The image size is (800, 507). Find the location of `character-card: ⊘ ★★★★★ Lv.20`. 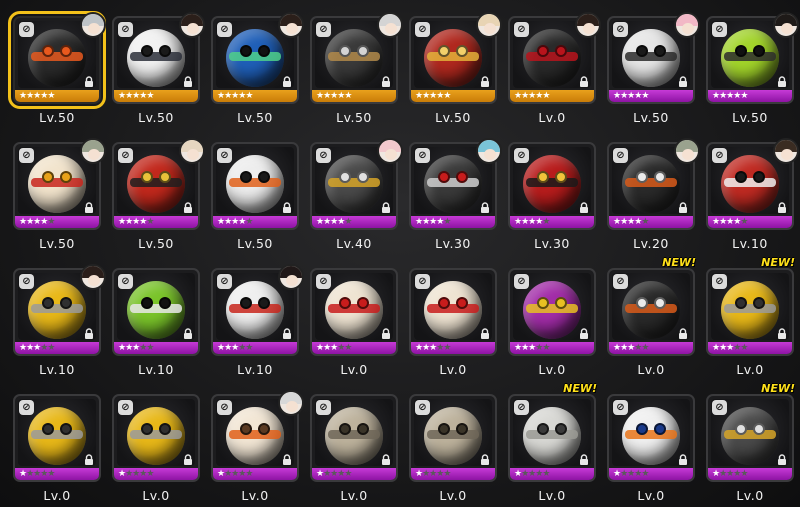

character-card: ⊘ ★★★★★ Lv.20 is located at coordinates (651, 194).